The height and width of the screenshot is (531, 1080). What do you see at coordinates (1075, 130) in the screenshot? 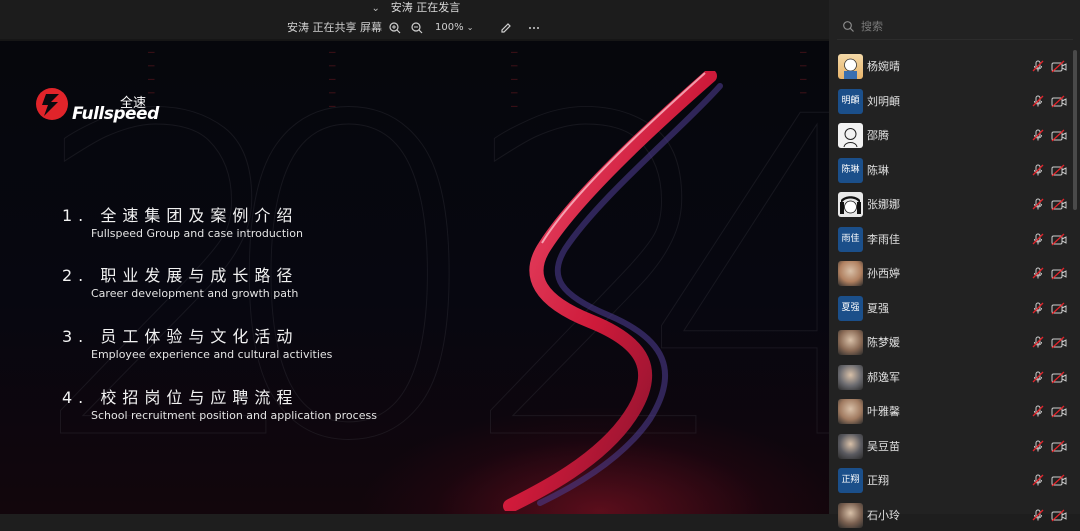
I see `scrollbar-thumb` at bounding box center [1075, 130].